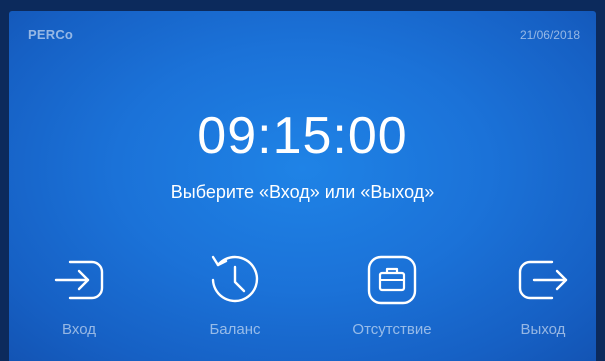  I want to click on enter-icon, so click(79, 280).